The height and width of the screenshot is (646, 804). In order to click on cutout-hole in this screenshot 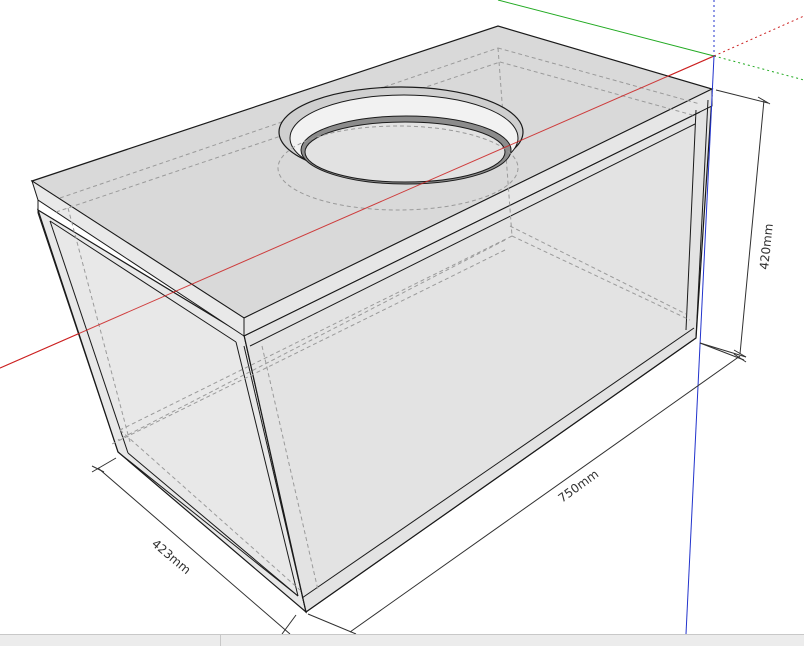, I will do `click(405, 152)`.